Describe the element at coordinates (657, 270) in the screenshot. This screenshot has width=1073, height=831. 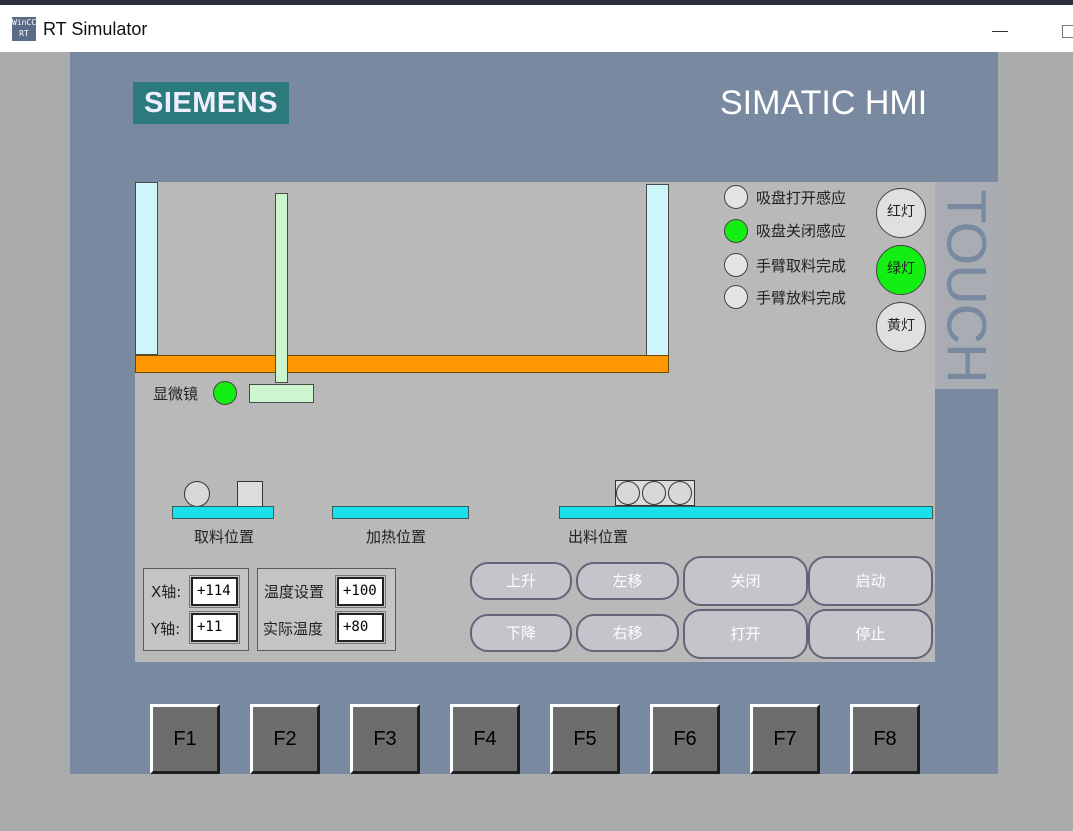
I see `right-post` at that location.